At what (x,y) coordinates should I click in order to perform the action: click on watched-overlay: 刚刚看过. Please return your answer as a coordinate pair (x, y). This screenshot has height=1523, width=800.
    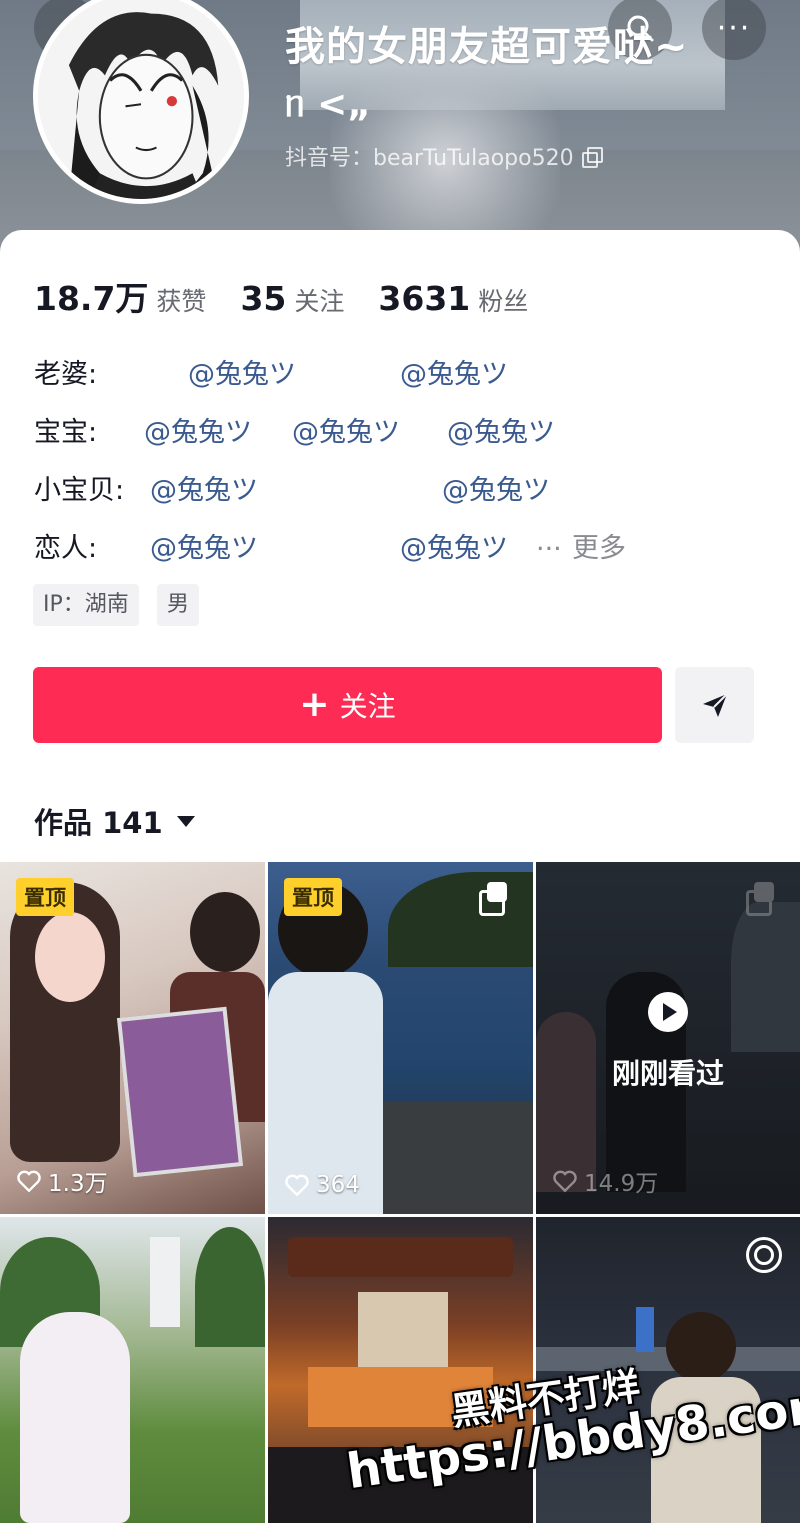
    Looking at the image, I should click on (668, 1038).